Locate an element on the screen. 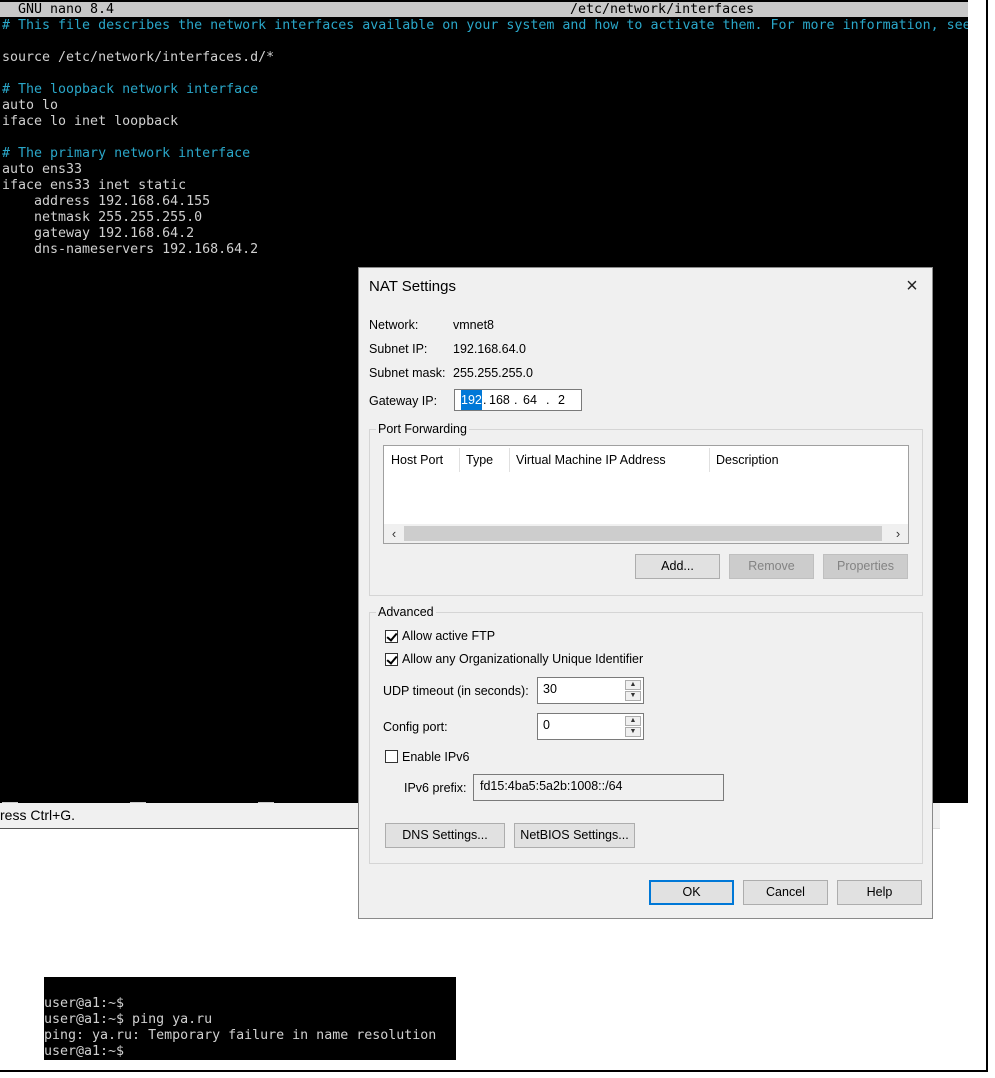 This screenshot has height=1078, width=995. gateway-ip-input: 192 . 168 . 64 . 2 is located at coordinates (518, 400).